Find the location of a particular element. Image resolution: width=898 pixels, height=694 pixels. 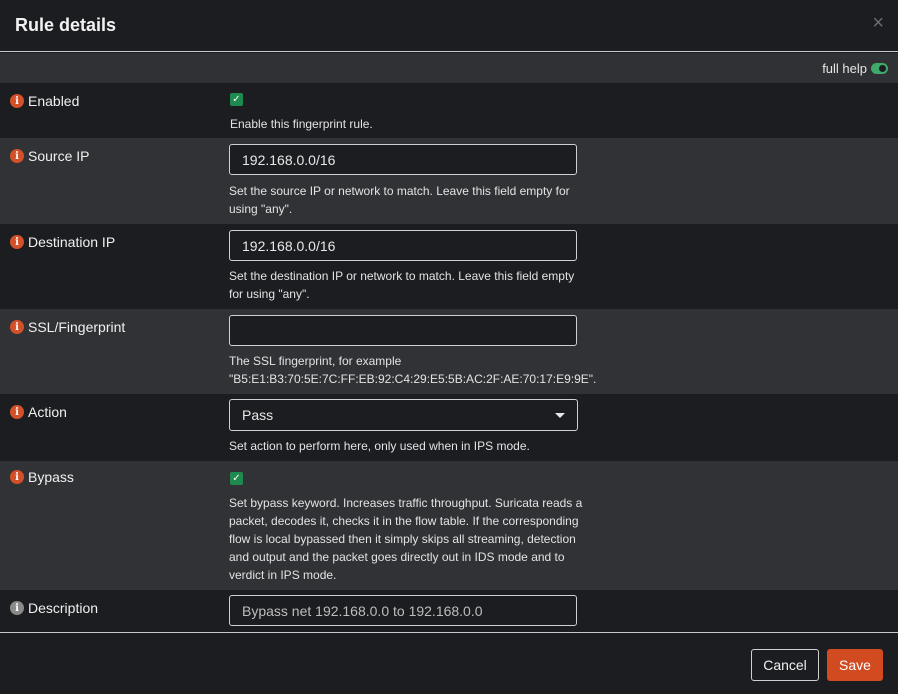

description-label-text: Description is located at coordinates (63, 608).